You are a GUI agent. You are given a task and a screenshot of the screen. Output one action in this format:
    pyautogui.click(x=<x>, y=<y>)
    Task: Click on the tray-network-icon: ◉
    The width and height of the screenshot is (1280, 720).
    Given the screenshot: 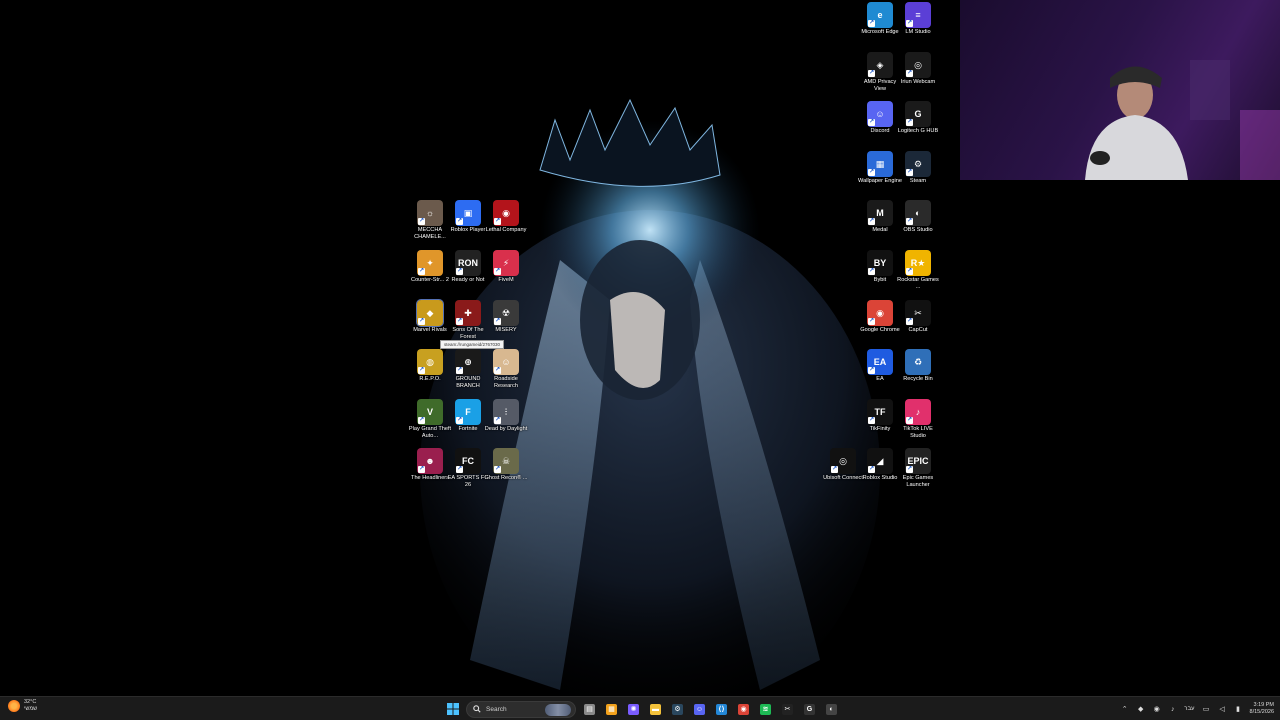 What is the action you would take?
    pyautogui.click(x=1156, y=709)
    